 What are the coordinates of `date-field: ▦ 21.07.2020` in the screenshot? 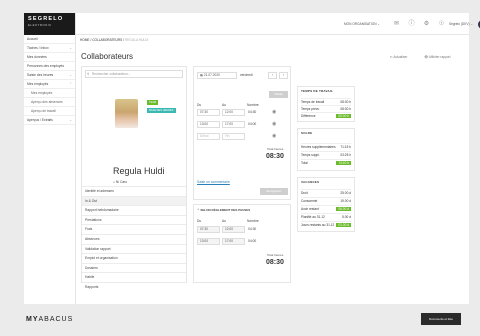 It's located at (217, 75).